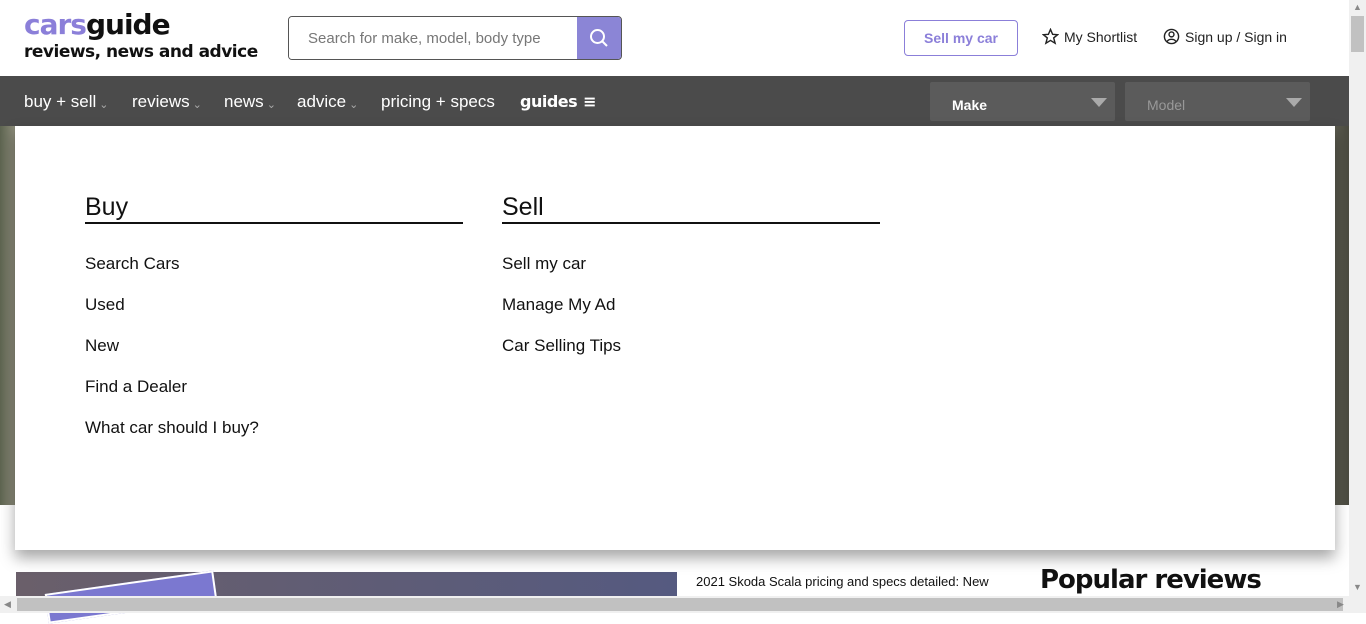 The height and width of the screenshot is (624, 1366). What do you see at coordinates (1101, 36) in the screenshot?
I see `shortlist-label: My Shortlist` at bounding box center [1101, 36].